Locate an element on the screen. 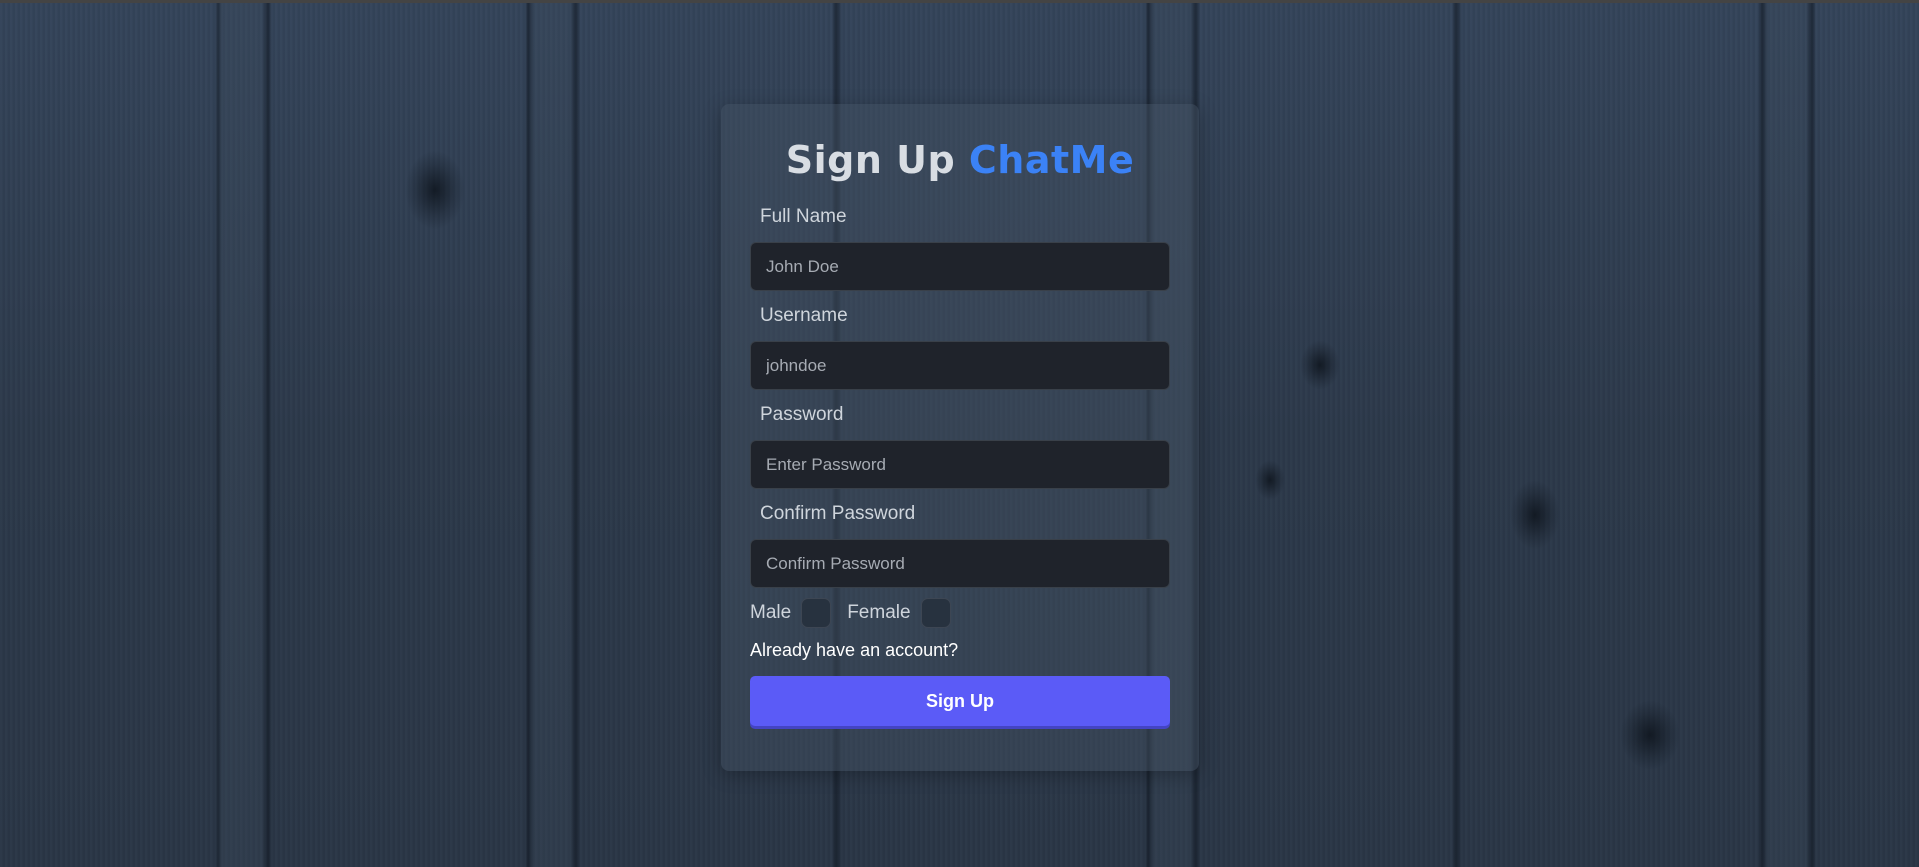  page-title: Sign Up ChatMe is located at coordinates (960, 153).